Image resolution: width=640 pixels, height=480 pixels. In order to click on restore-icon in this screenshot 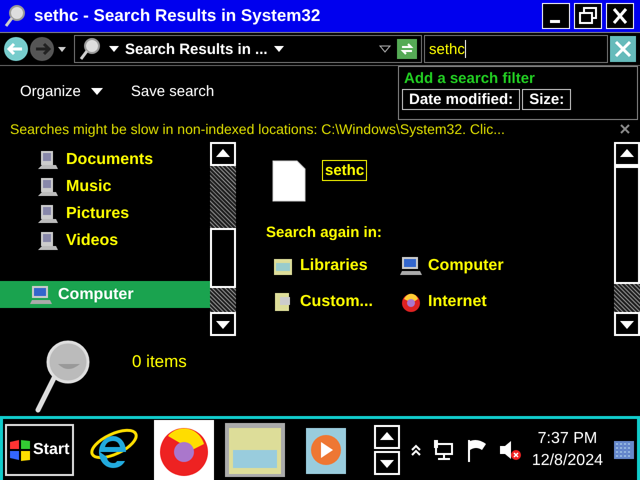, I will do `click(588, 16)`.